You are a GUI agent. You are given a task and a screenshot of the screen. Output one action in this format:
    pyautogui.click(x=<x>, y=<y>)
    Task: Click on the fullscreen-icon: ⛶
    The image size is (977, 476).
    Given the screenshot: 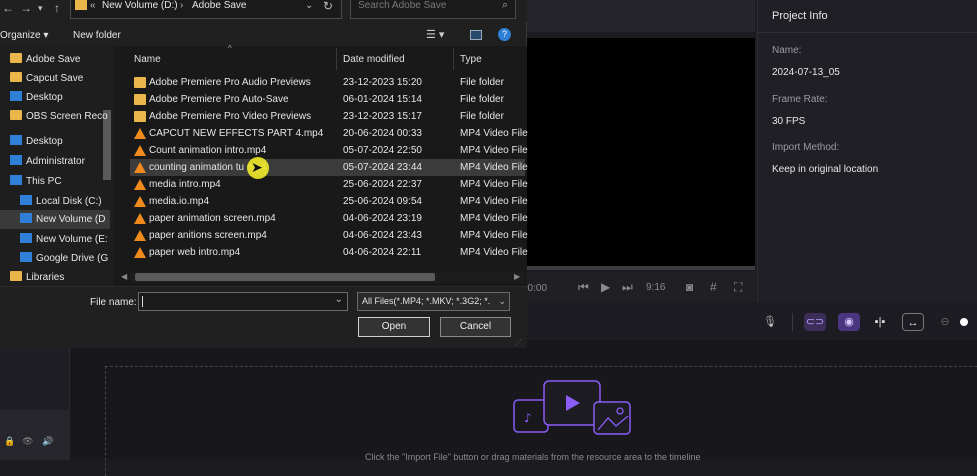 What is the action you would take?
    pyautogui.click(x=738, y=287)
    